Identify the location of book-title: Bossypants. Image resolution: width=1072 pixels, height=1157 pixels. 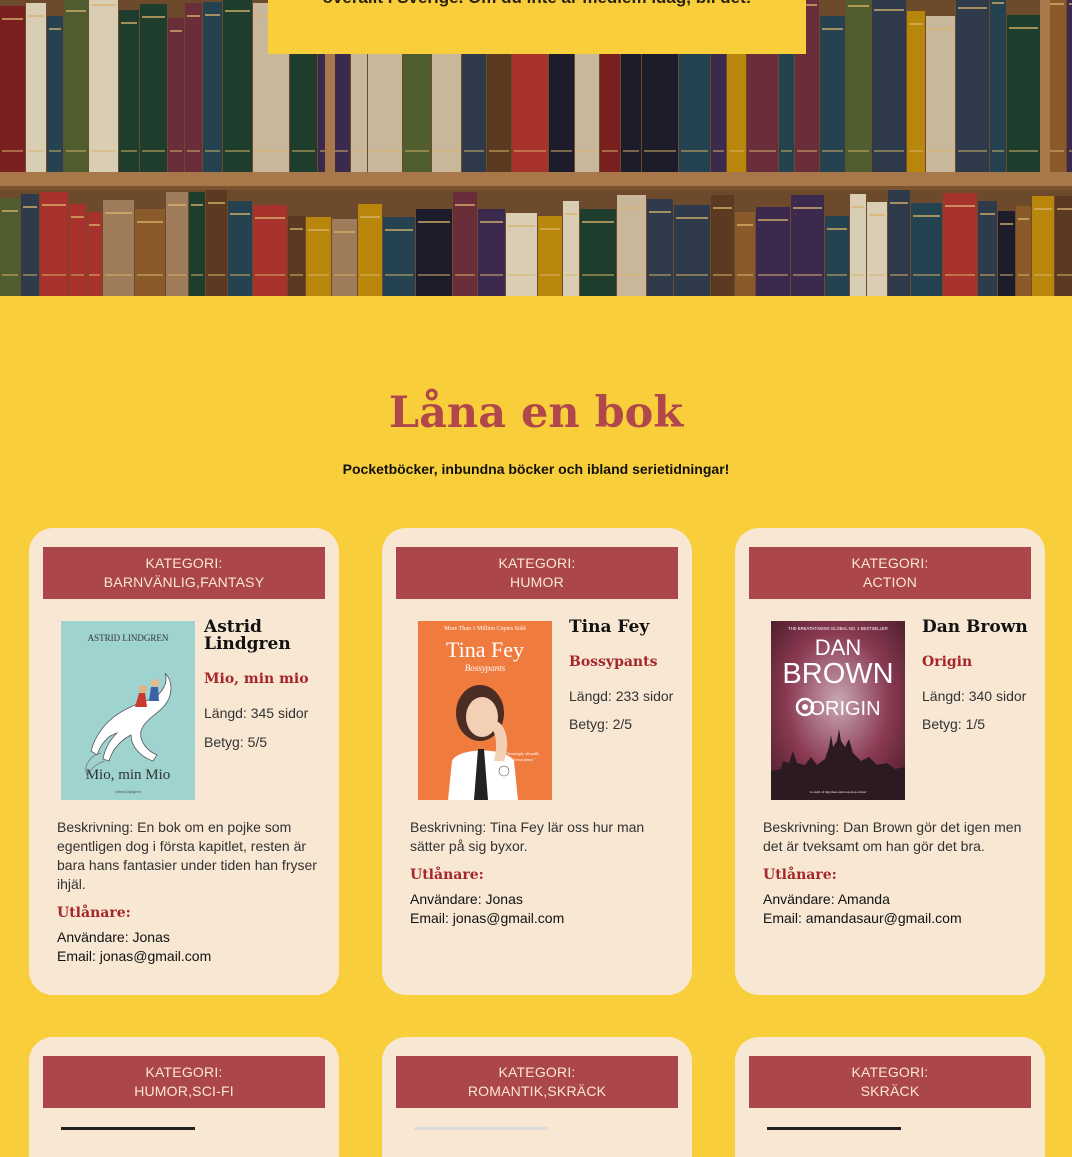
(613, 662).